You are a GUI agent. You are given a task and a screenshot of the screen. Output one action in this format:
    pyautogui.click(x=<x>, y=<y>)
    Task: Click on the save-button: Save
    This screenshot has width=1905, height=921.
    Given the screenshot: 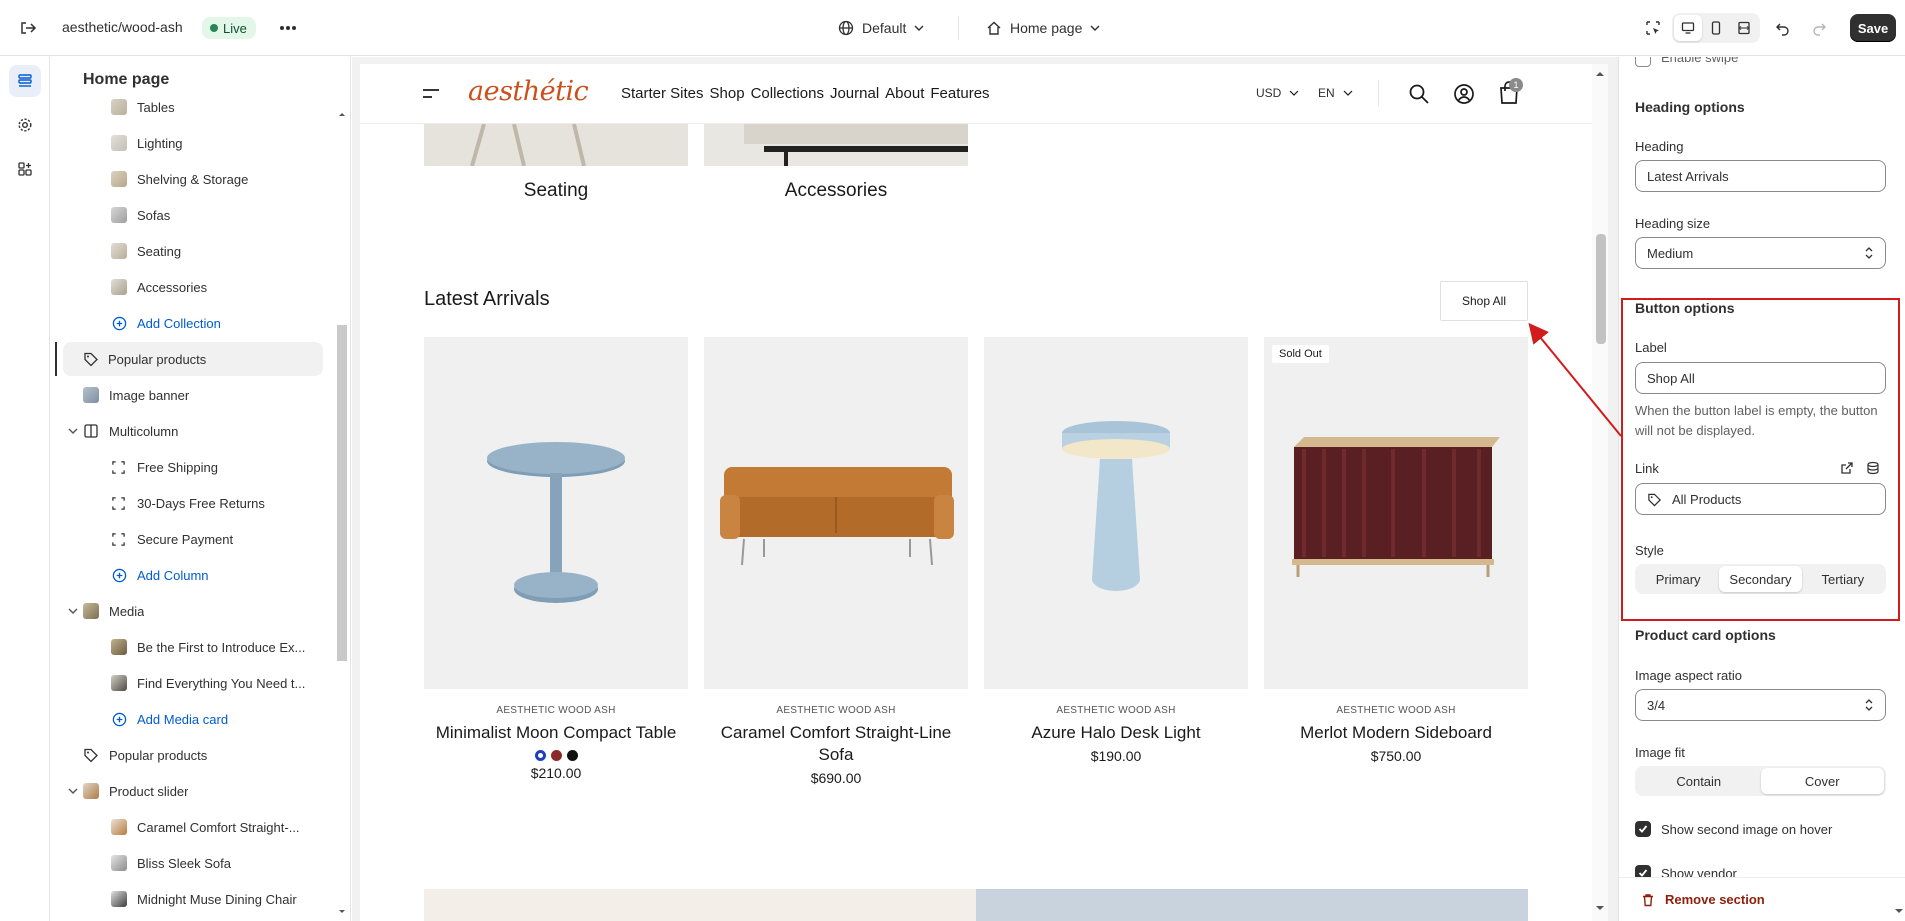 What is the action you would take?
    pyautogui.click(x=1873, y=28)
    